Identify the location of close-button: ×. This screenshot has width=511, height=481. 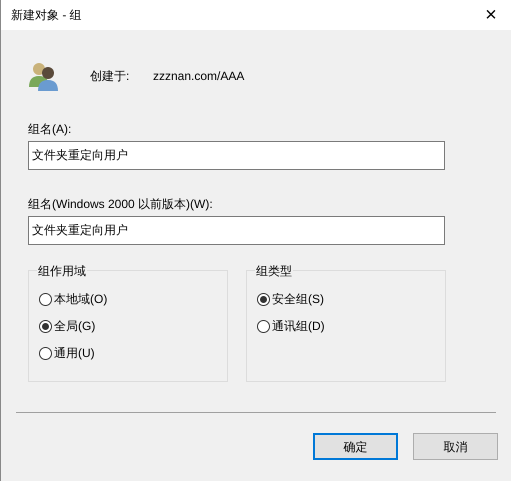
(491, 15).